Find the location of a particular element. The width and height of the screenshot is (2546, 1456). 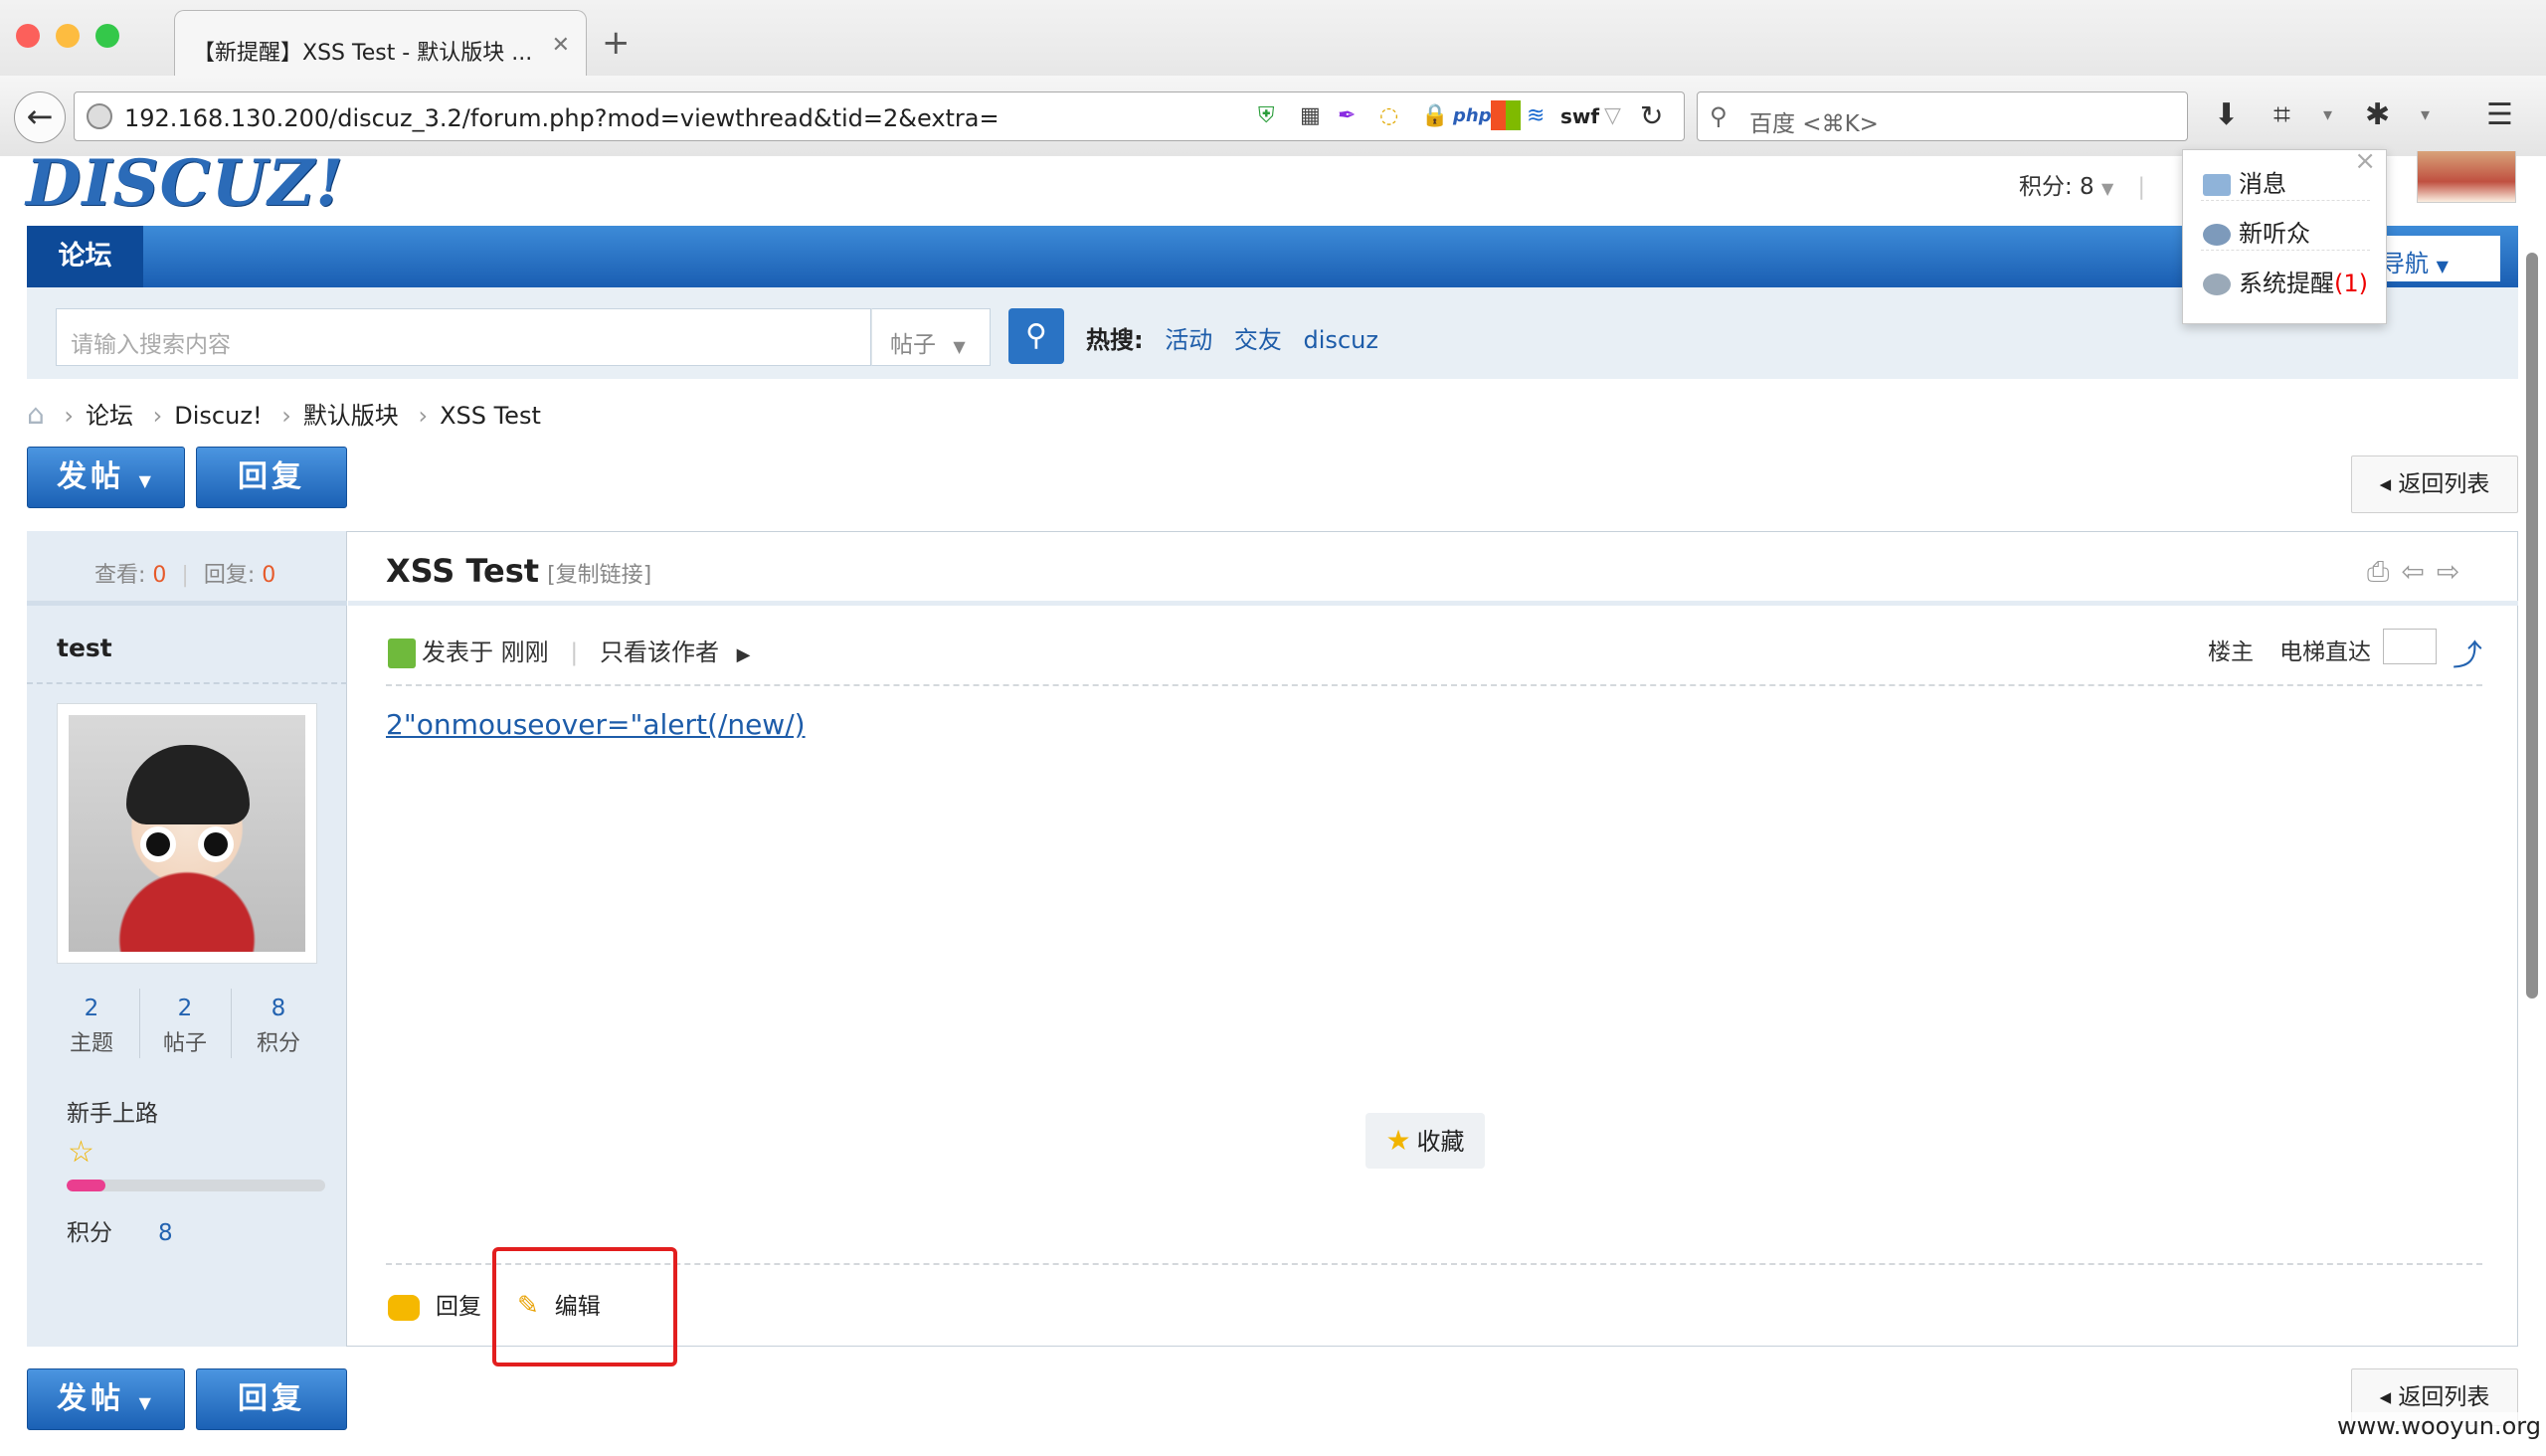

hot-term-1: 活动 is located at coordinates (1188, 340).